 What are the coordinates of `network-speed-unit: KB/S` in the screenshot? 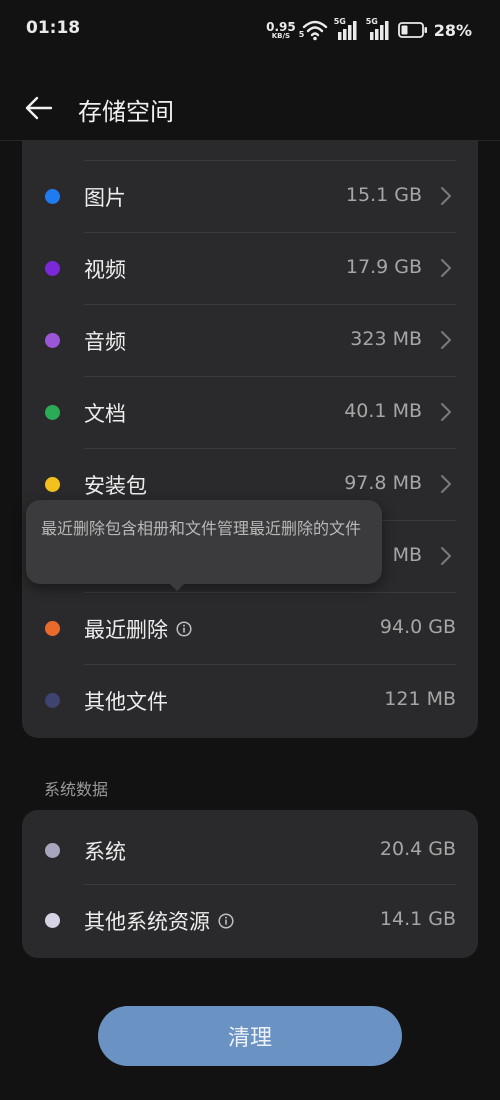 It's located at (281, 35).